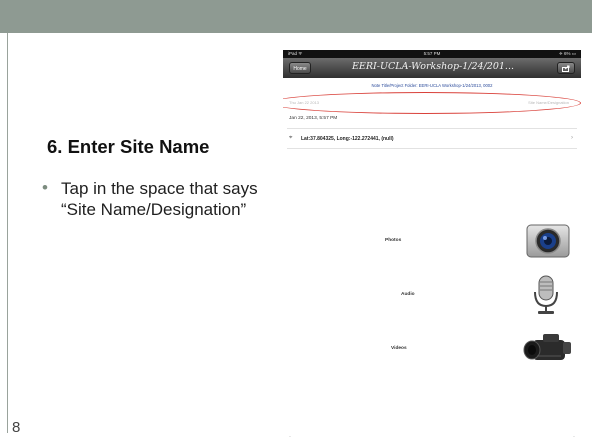 Image resolution: width=592 pixels, height=445 pixels. I want to click on status-battery: ✈ 6% ▭, so click(567, 53).